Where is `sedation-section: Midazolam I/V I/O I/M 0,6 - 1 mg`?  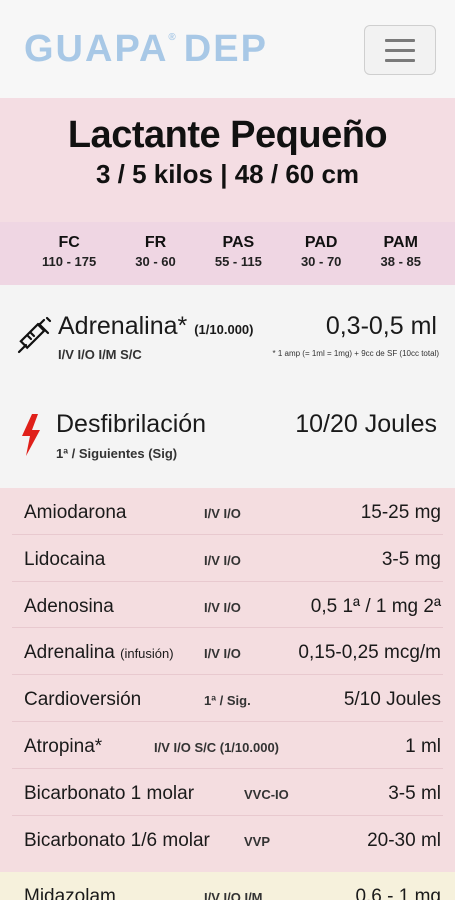 sedation-section: Midazolam I/V I/O I/M 0,6 - 1 mg is located at coordinates (227, 886).